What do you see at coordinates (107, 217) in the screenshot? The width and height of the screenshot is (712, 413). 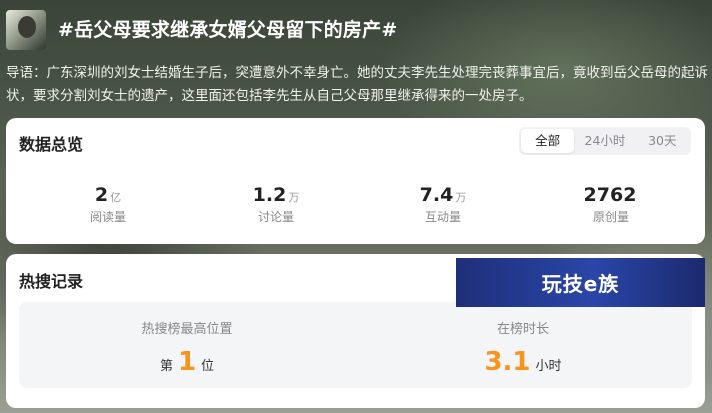 I see `stat-reads-label: 阅读量` at bounding box center [107, 217].